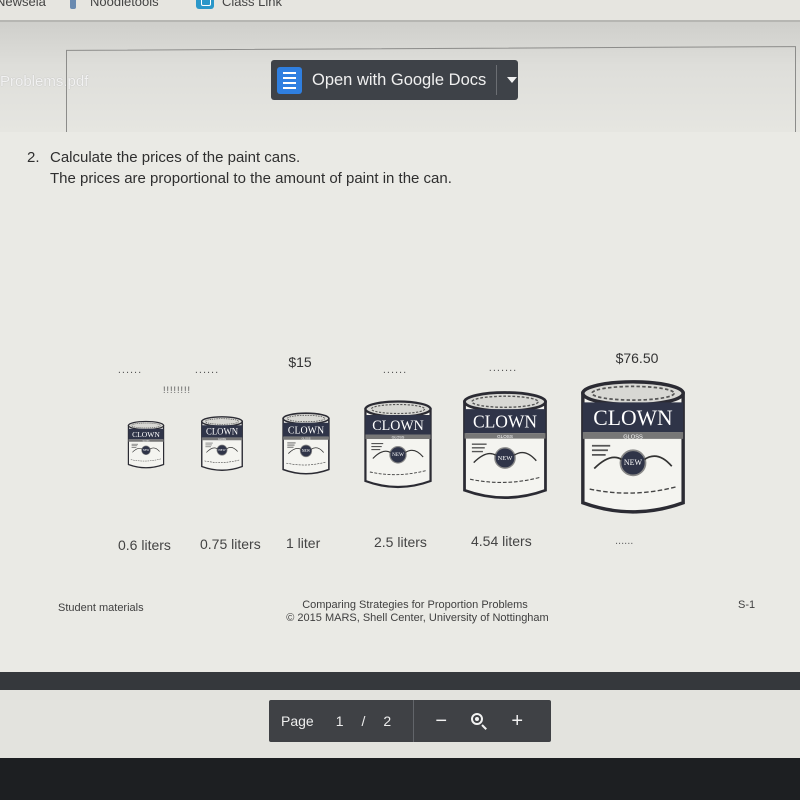 Image resolution: width=800 pixels, height=800 pixels. Describe the element at coordinates (230, 544) in the screenshot. I see `volume-label: 0.75 liters` at that location.